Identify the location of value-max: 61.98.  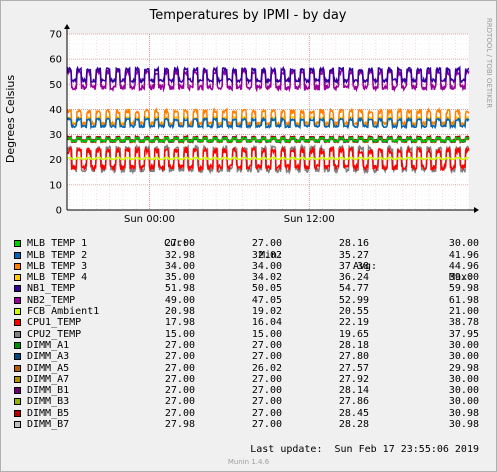
(463, 300).